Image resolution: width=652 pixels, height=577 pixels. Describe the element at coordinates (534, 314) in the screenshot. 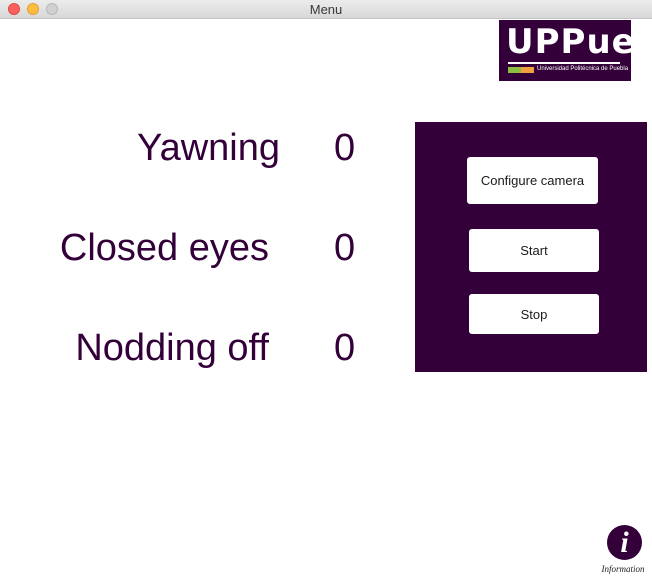

I see `stop-button: Stop` at that location.